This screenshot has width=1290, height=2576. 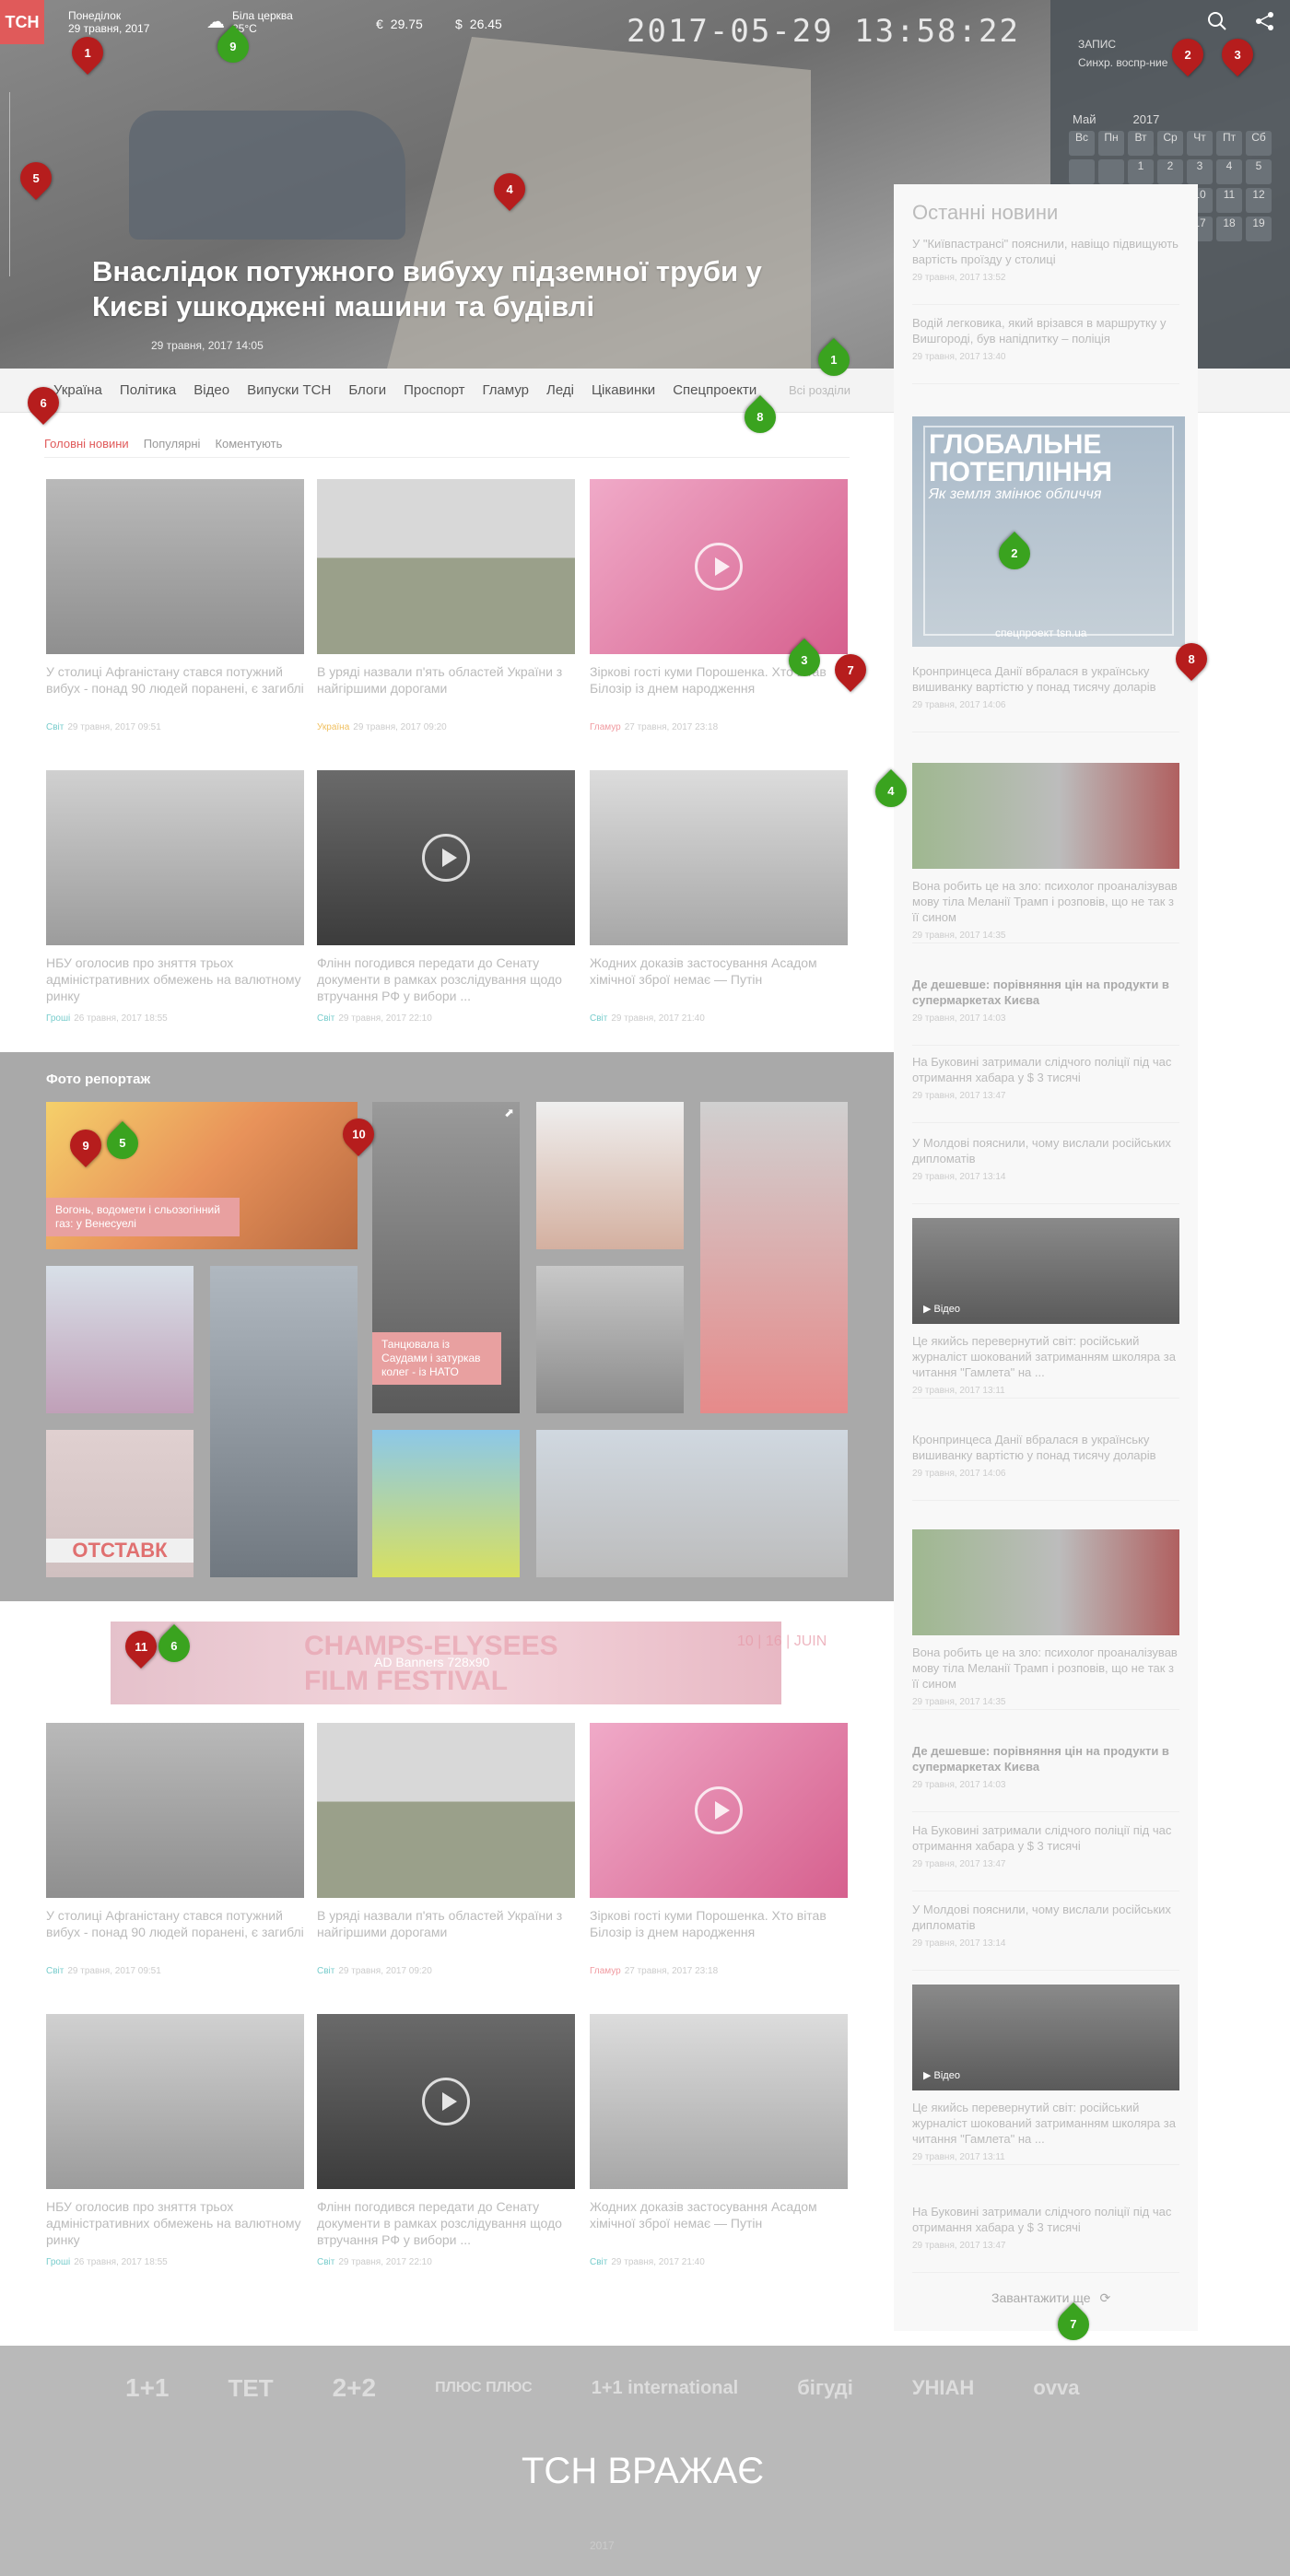 I want to click on tab-commented: Коментують, so click(x=248, y=444).